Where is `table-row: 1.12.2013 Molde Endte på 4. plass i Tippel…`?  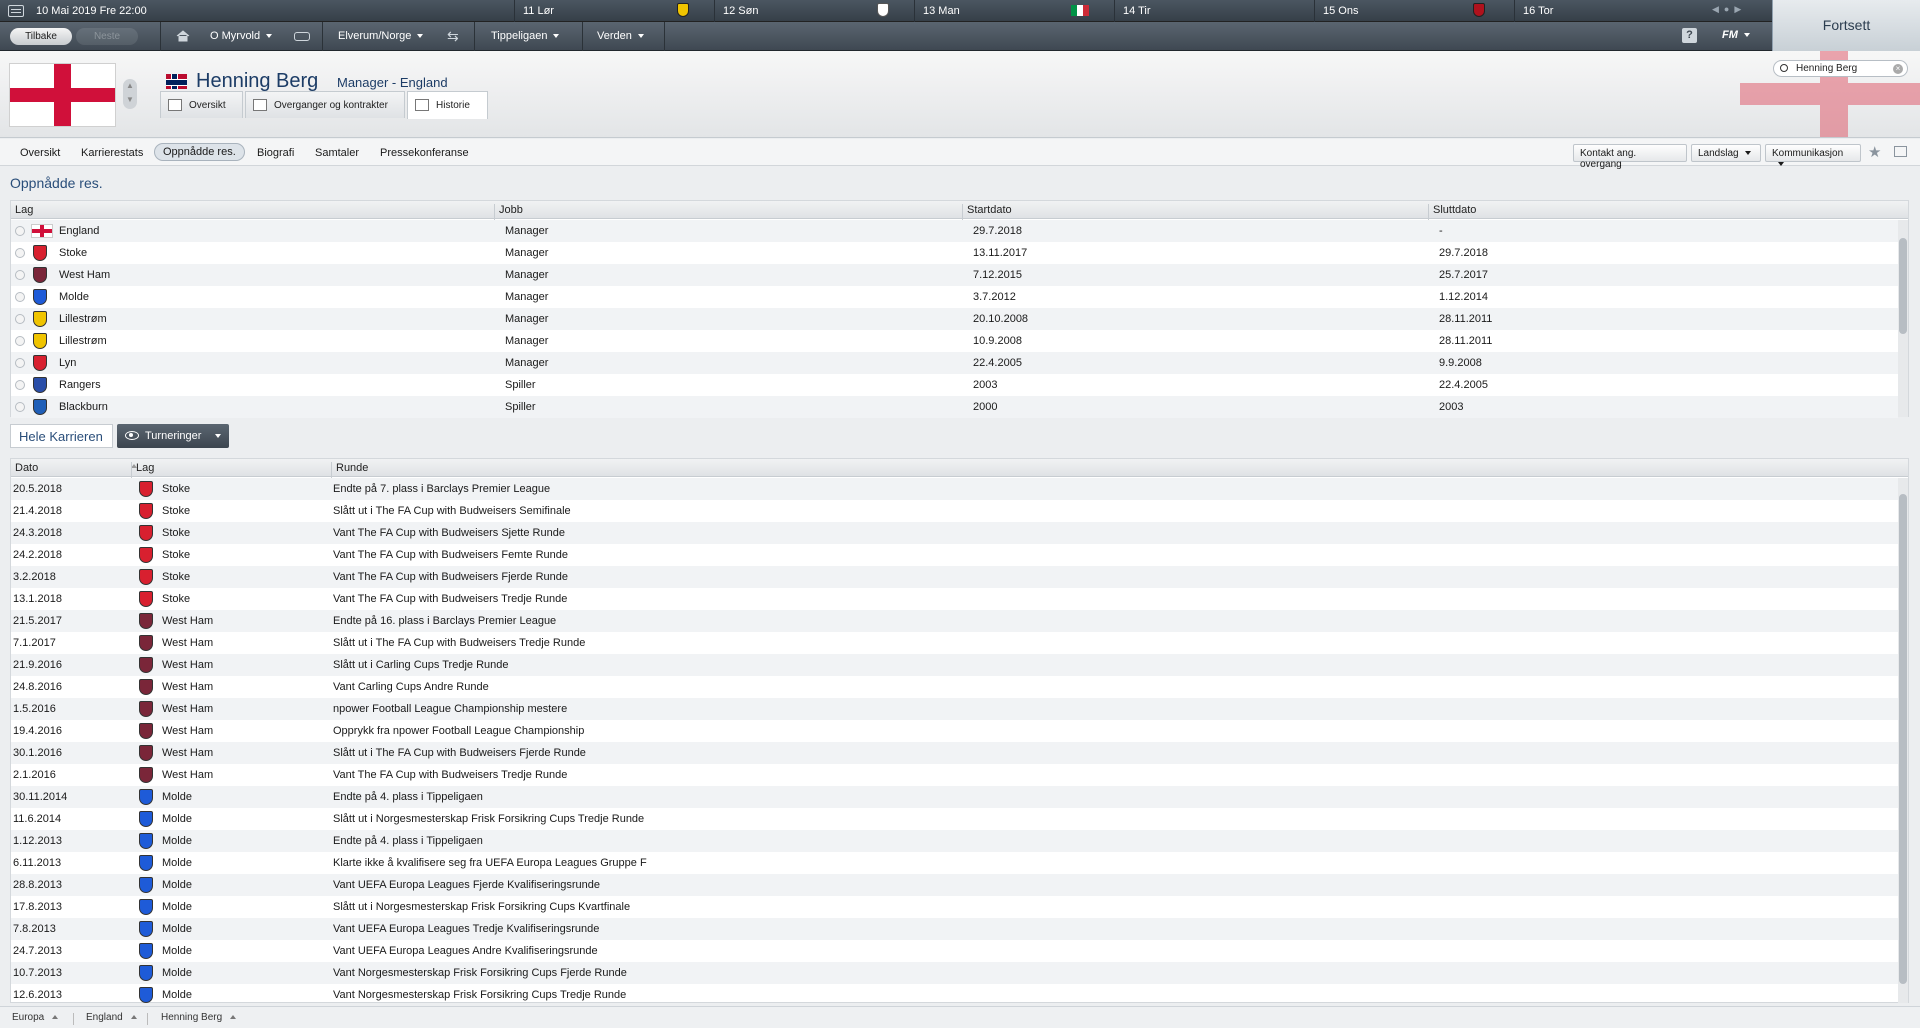
table-row: 1.12.2013 Molde Endte på 4. plass i Tippel… is located at coordinates (954, 841).